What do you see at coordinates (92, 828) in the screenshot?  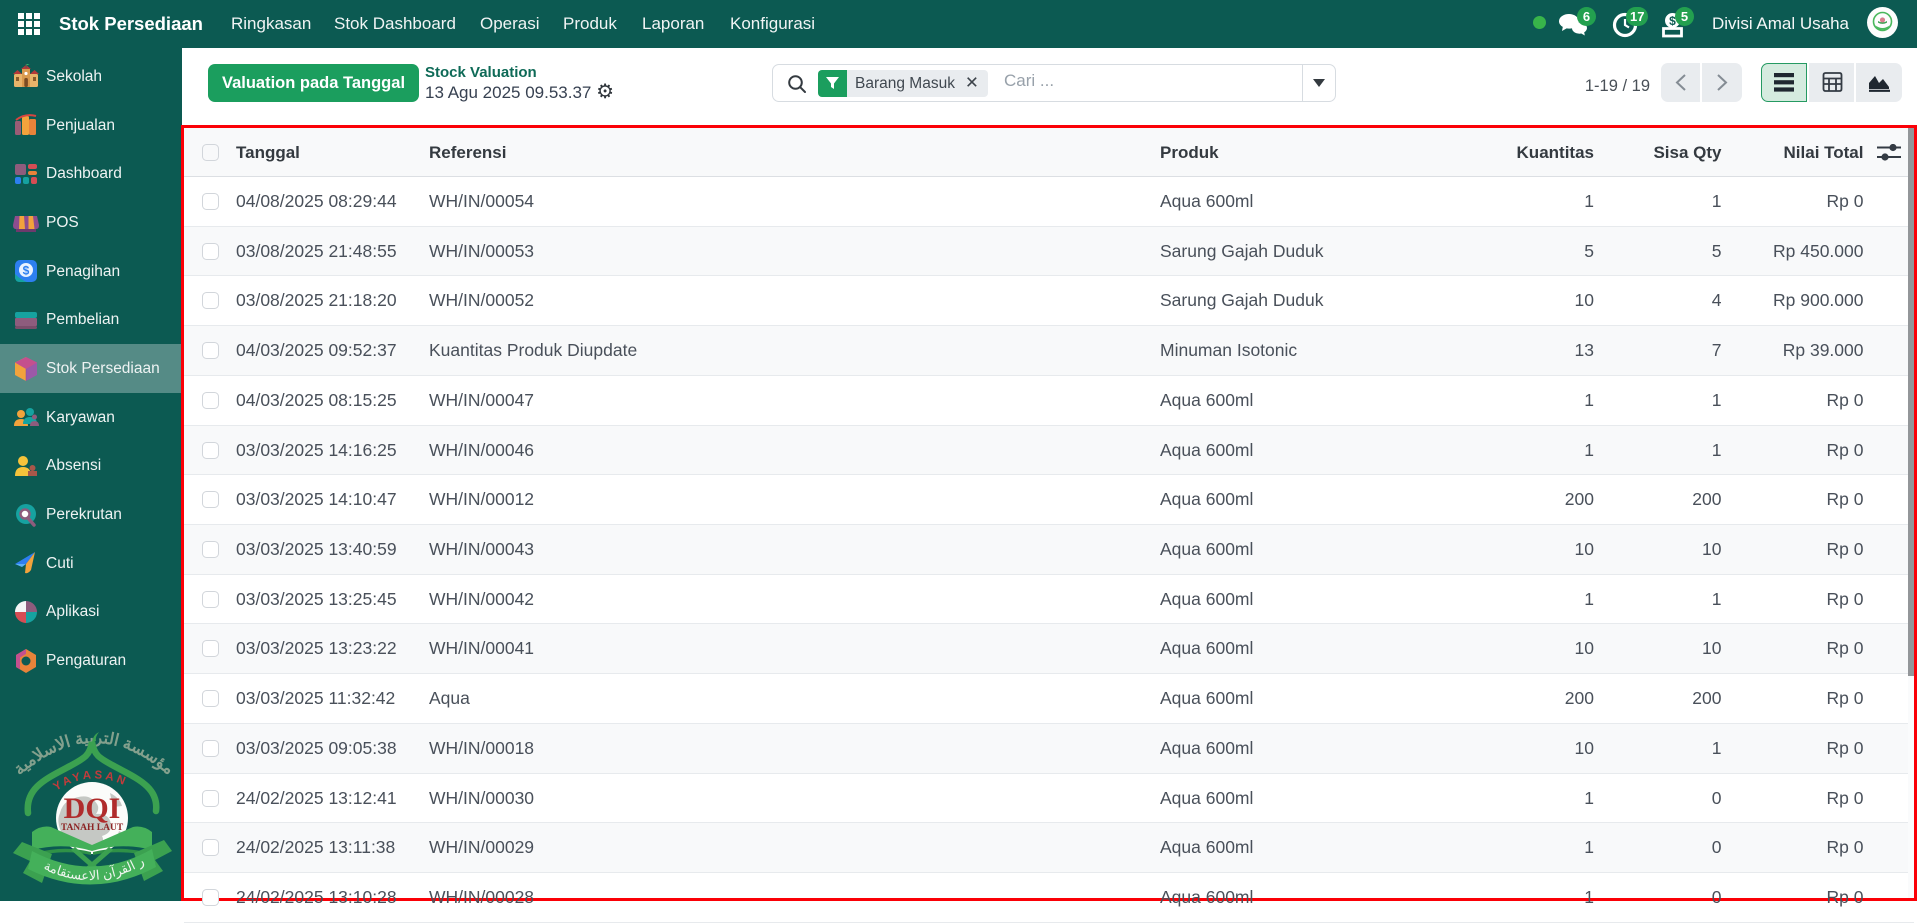 I see `svg-text: TANAH LAUT` at bounding box center [92, 828].